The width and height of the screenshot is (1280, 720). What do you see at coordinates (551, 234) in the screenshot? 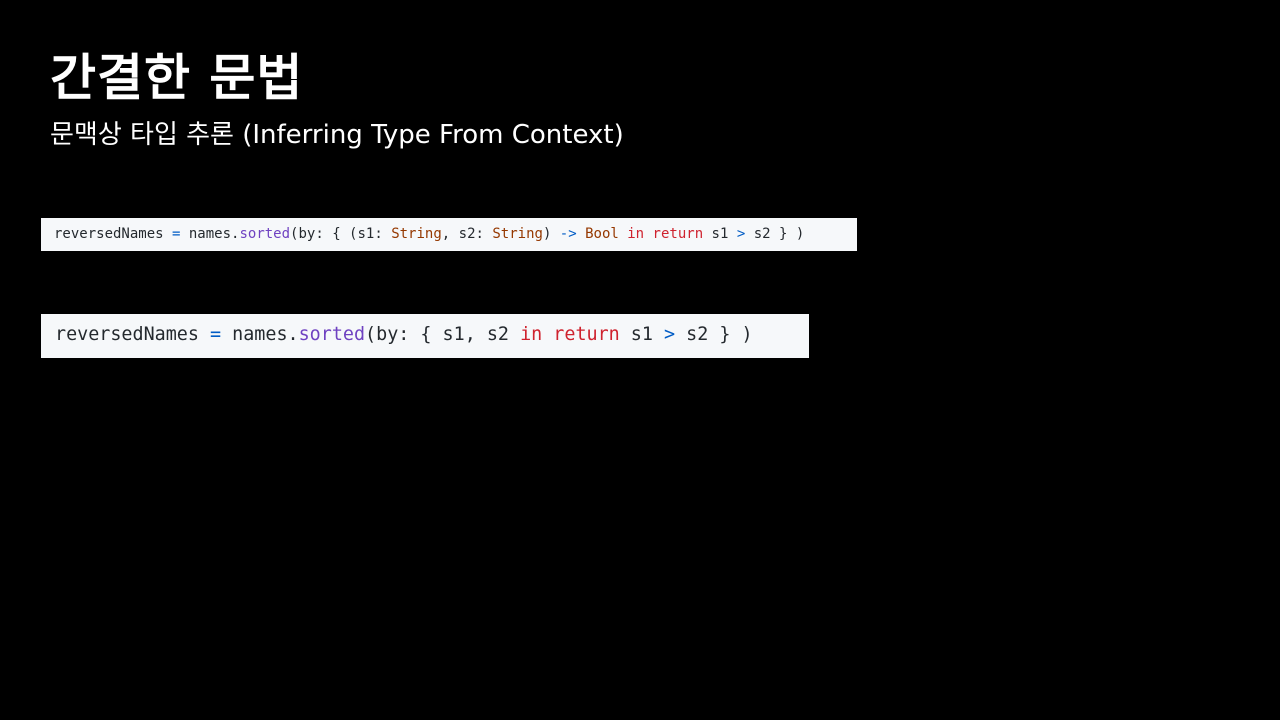
I see `code-token: )` at bounding box center [551, 234].